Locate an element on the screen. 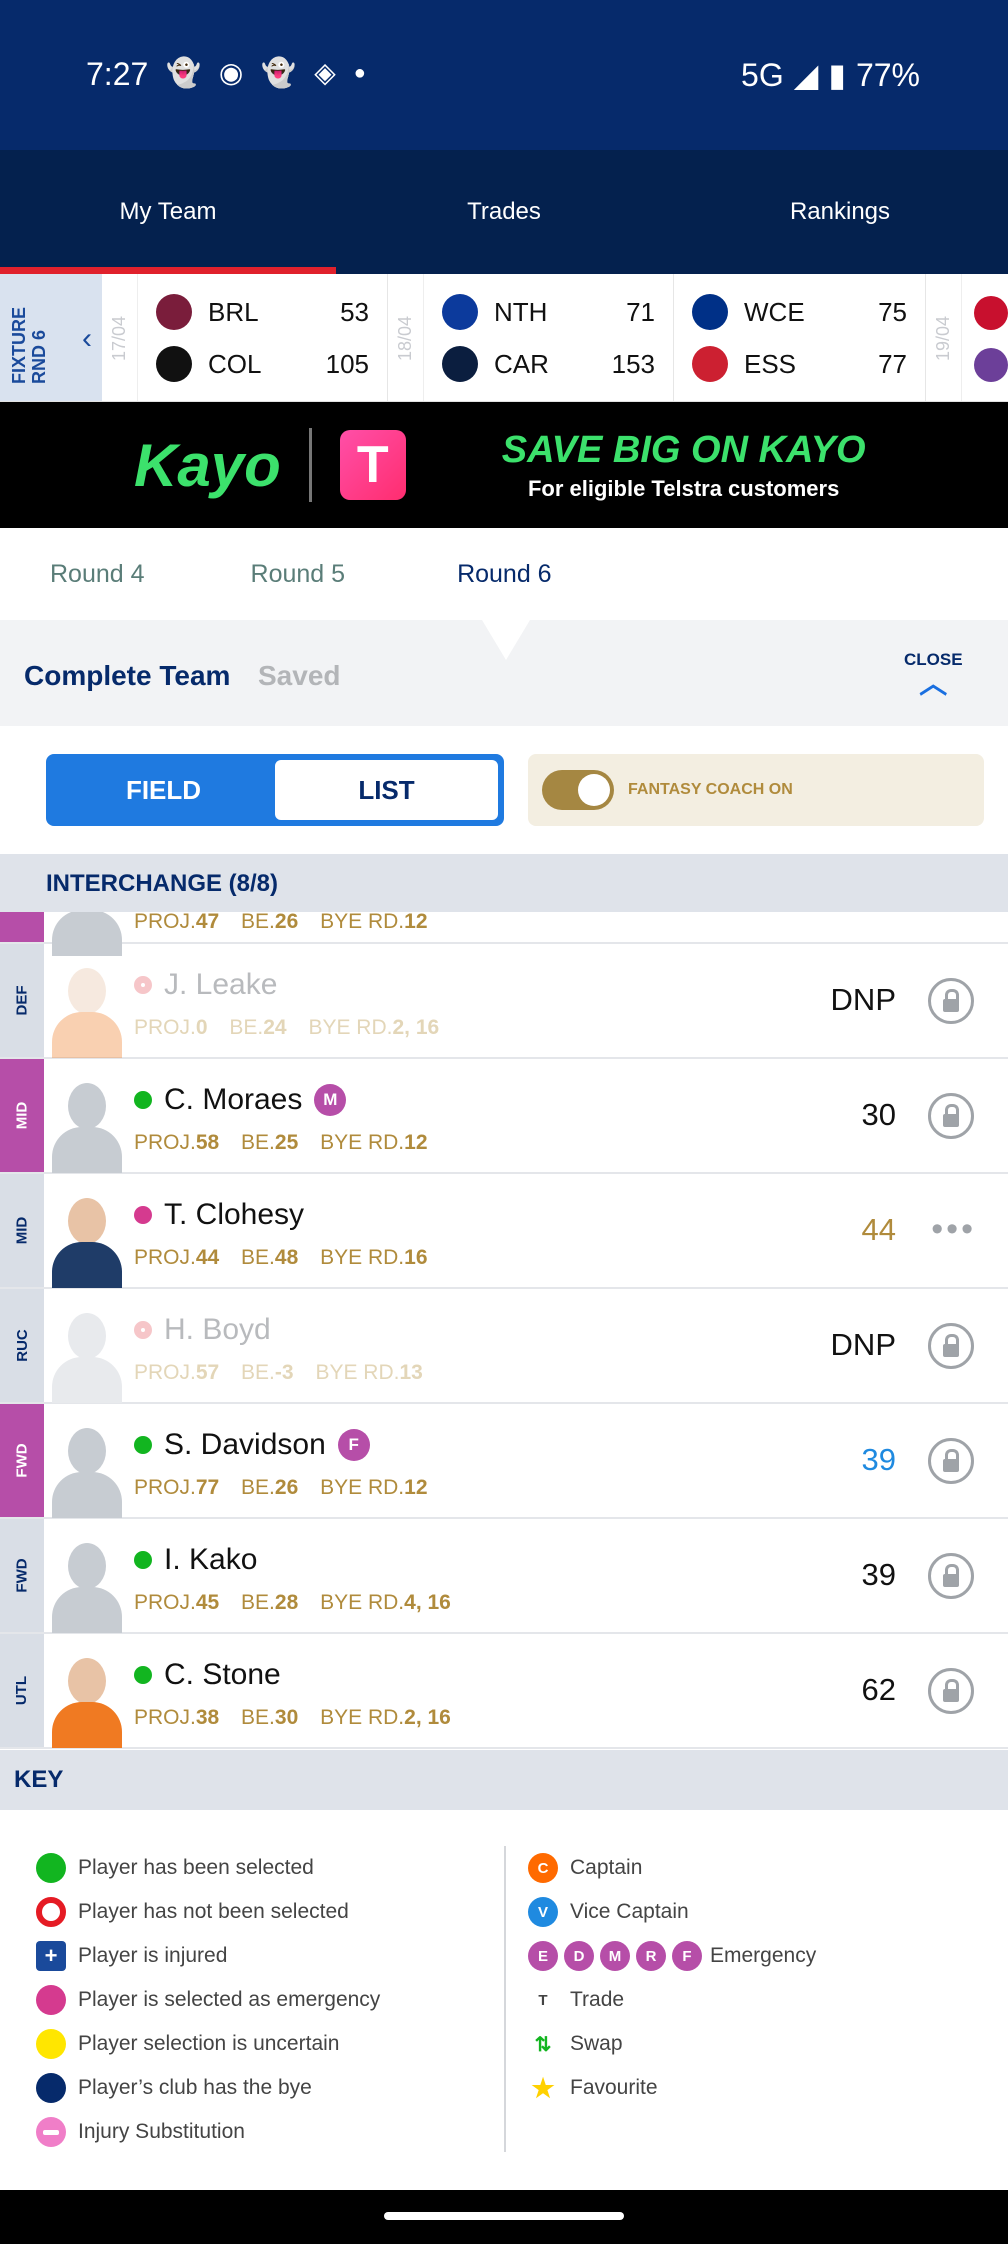 The width and height of the screenshot is (1008, 2244). key-item: Injury Substitution is located at coordinates (208, 2132).